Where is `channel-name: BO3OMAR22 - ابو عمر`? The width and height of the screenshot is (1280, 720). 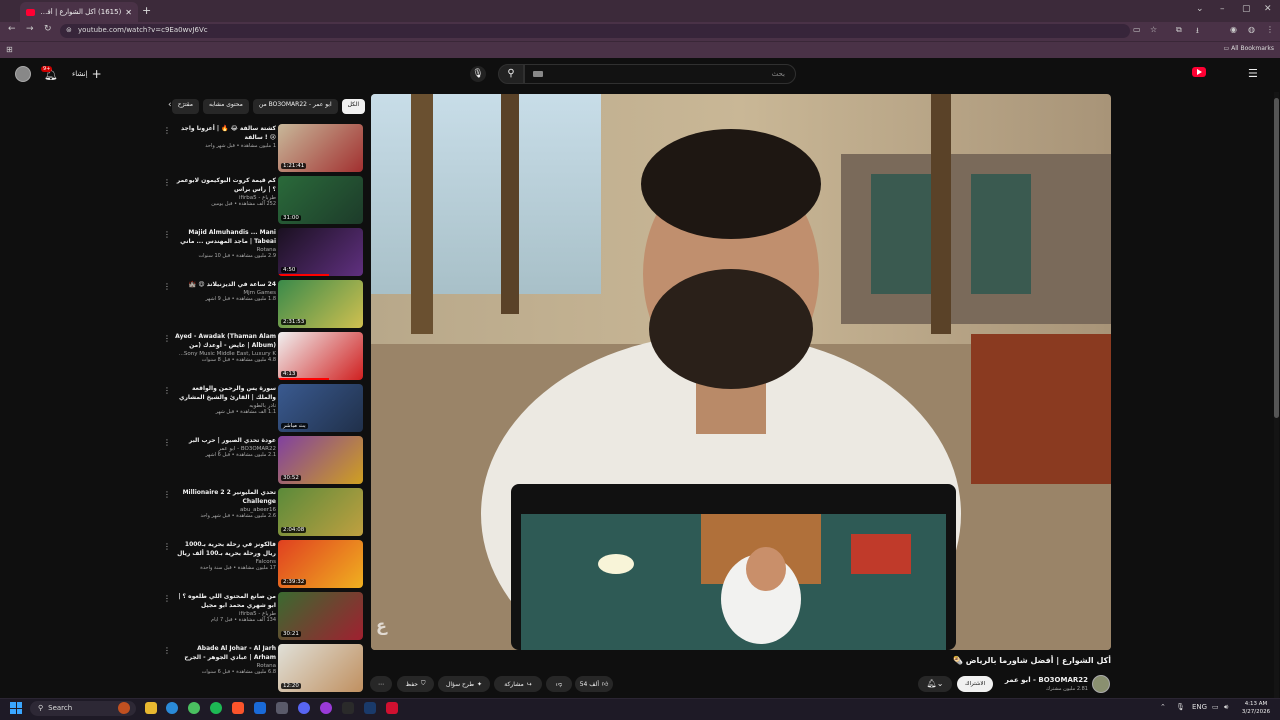 channel-name: BO3OMAR22 - ابو عمر is located at coordinates (1044, 680).